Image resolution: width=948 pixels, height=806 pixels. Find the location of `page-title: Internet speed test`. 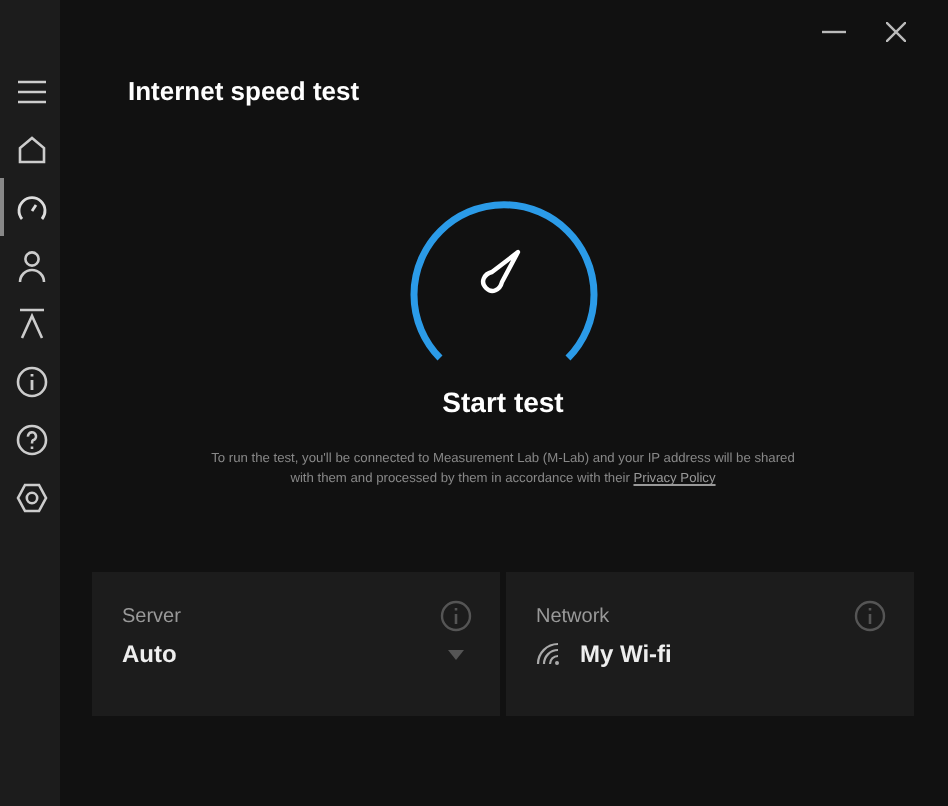

page-title: Internet speed test is located at coordinates (245, 91).